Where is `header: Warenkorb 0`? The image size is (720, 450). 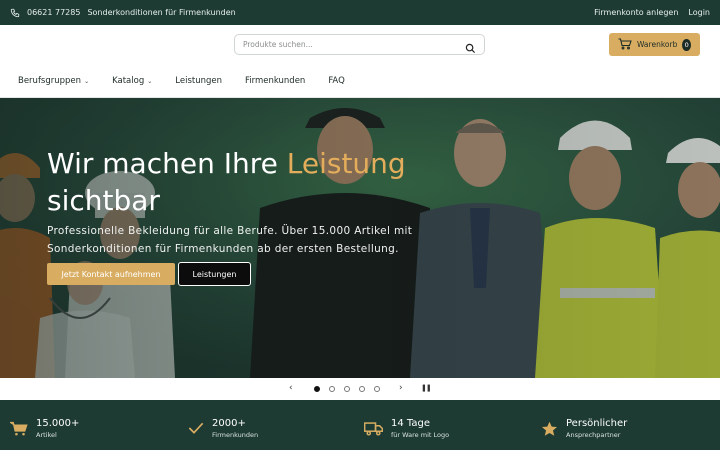 header: Warenkorb 0 is located at coordinates (360, 45).